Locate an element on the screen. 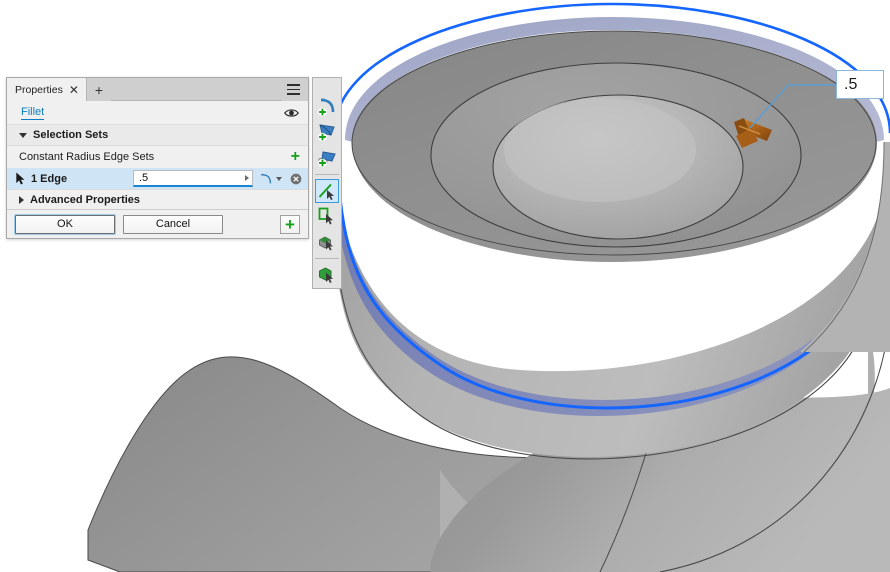 This screenshot has height=572, width=890. select-edge-tool is located at coordinates (327, 191).